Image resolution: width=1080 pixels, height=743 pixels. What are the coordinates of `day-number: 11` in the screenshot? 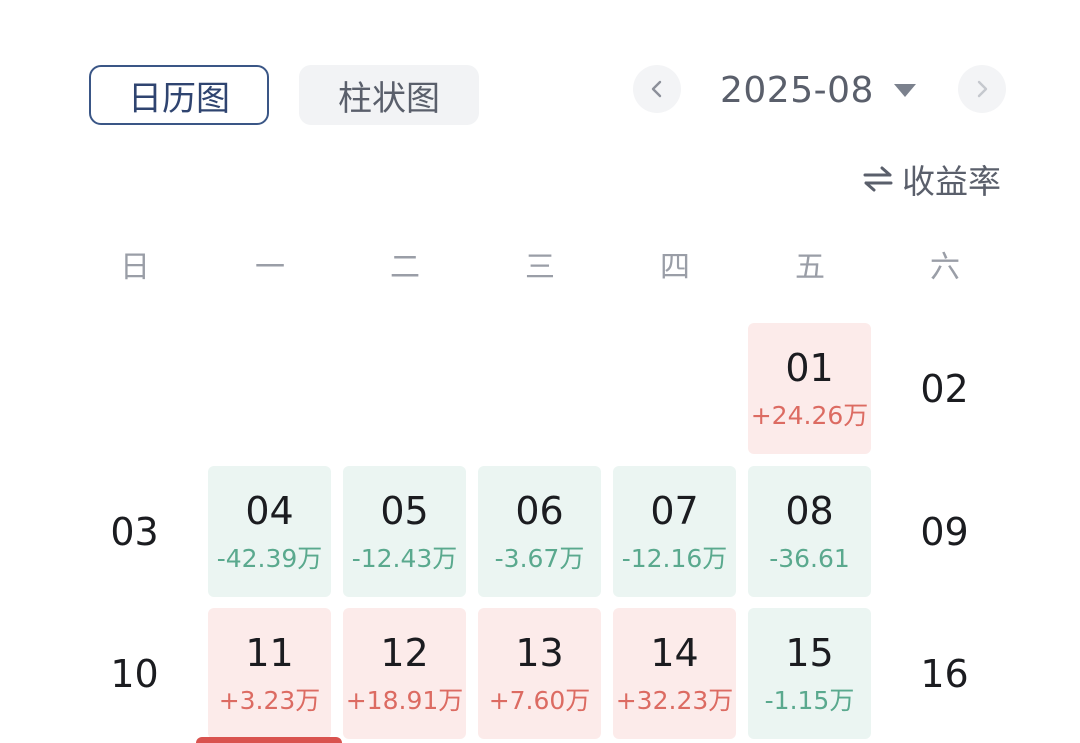 It's located at (269, 653).